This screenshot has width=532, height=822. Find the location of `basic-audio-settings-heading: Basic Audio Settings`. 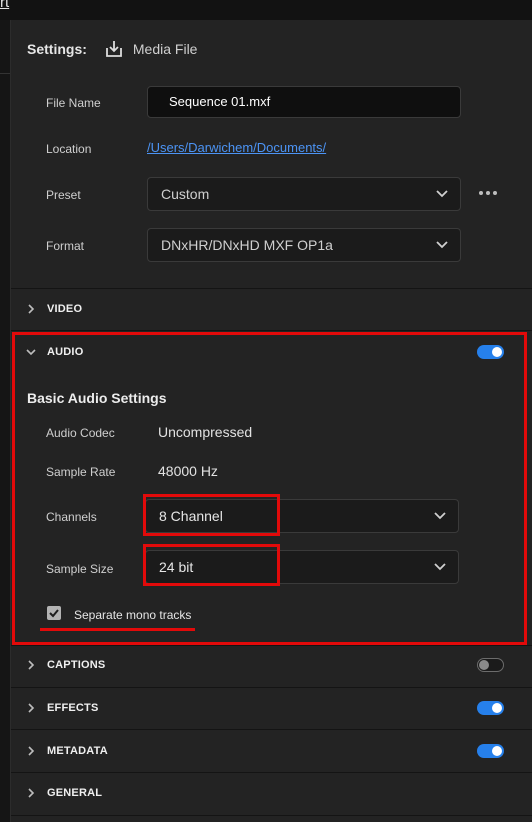

basic-audio-settings-heading: Basic Audio Settings is located at coordinates (97, 398).